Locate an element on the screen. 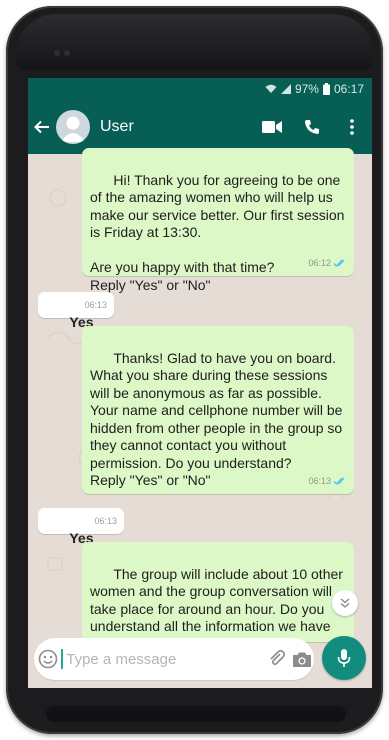 The height and width of the screenshot is (740, 389). signal-icon is located at coordinates (285, 89).